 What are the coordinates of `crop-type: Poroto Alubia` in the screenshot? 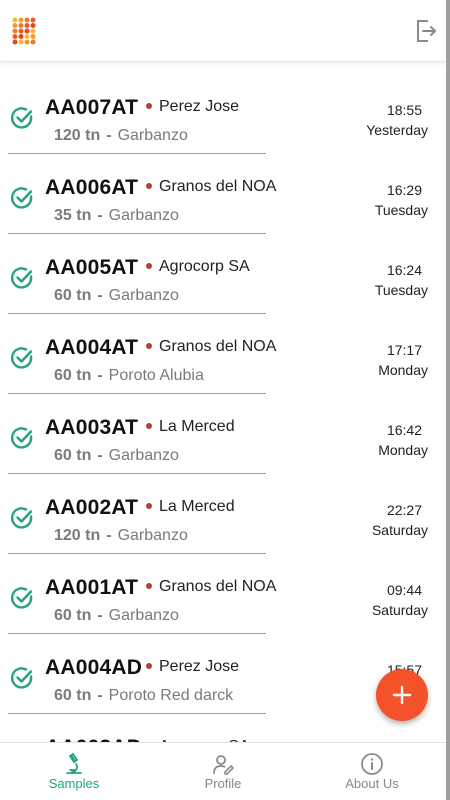 It's located at (156, 375).